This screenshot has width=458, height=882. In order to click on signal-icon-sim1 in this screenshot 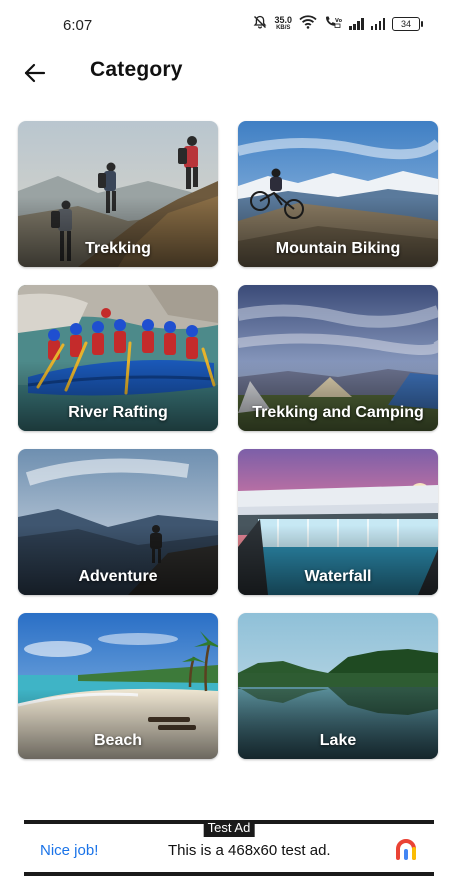, I will do `click(356, 24)`.